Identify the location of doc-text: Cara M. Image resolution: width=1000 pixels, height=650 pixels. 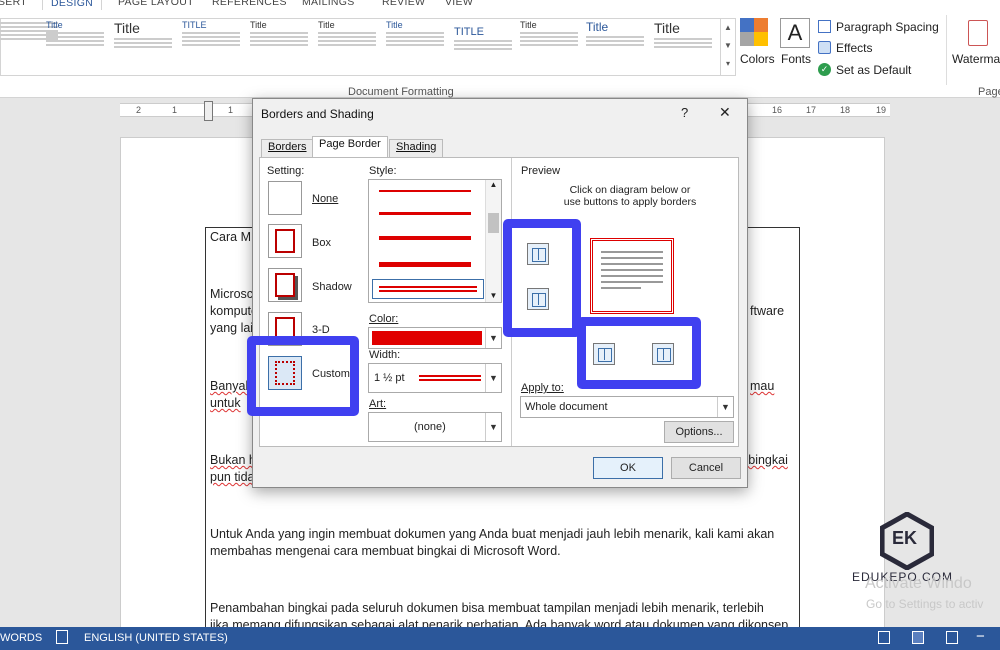
(230, 237).